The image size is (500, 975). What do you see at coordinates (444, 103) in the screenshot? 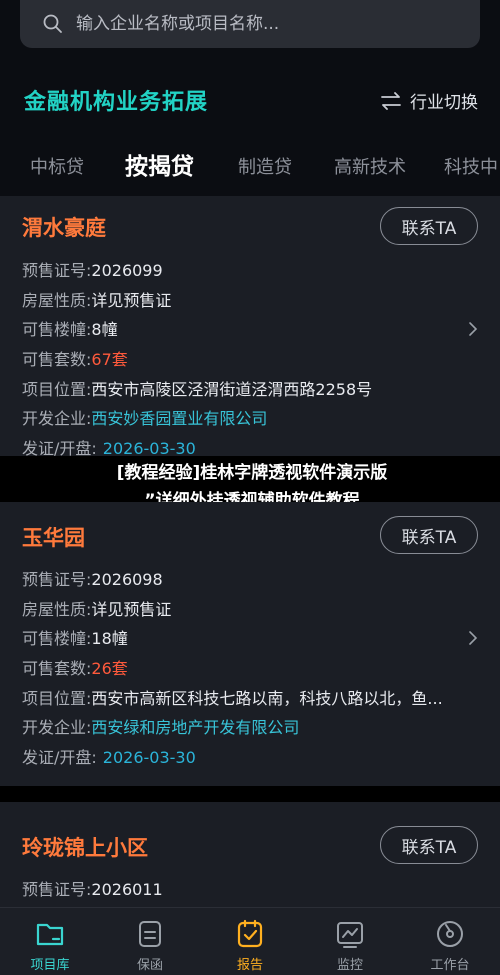
I see `industry-switch-label: 行业切换` at bounding box center [444, 103].